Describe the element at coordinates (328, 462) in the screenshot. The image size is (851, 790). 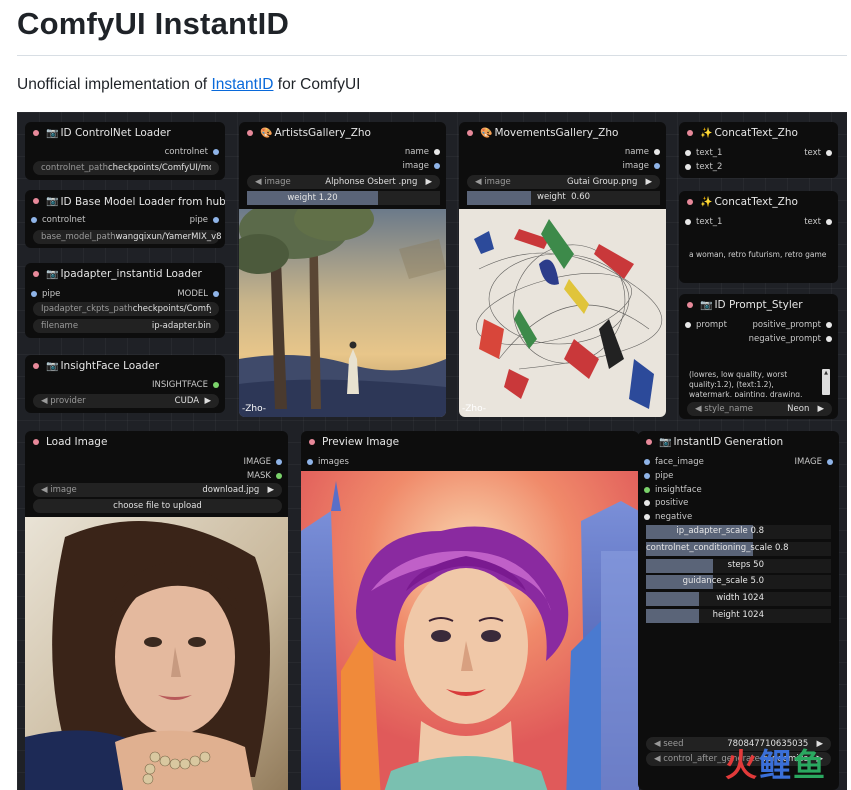
I see `input-slot-images: images` at that location.